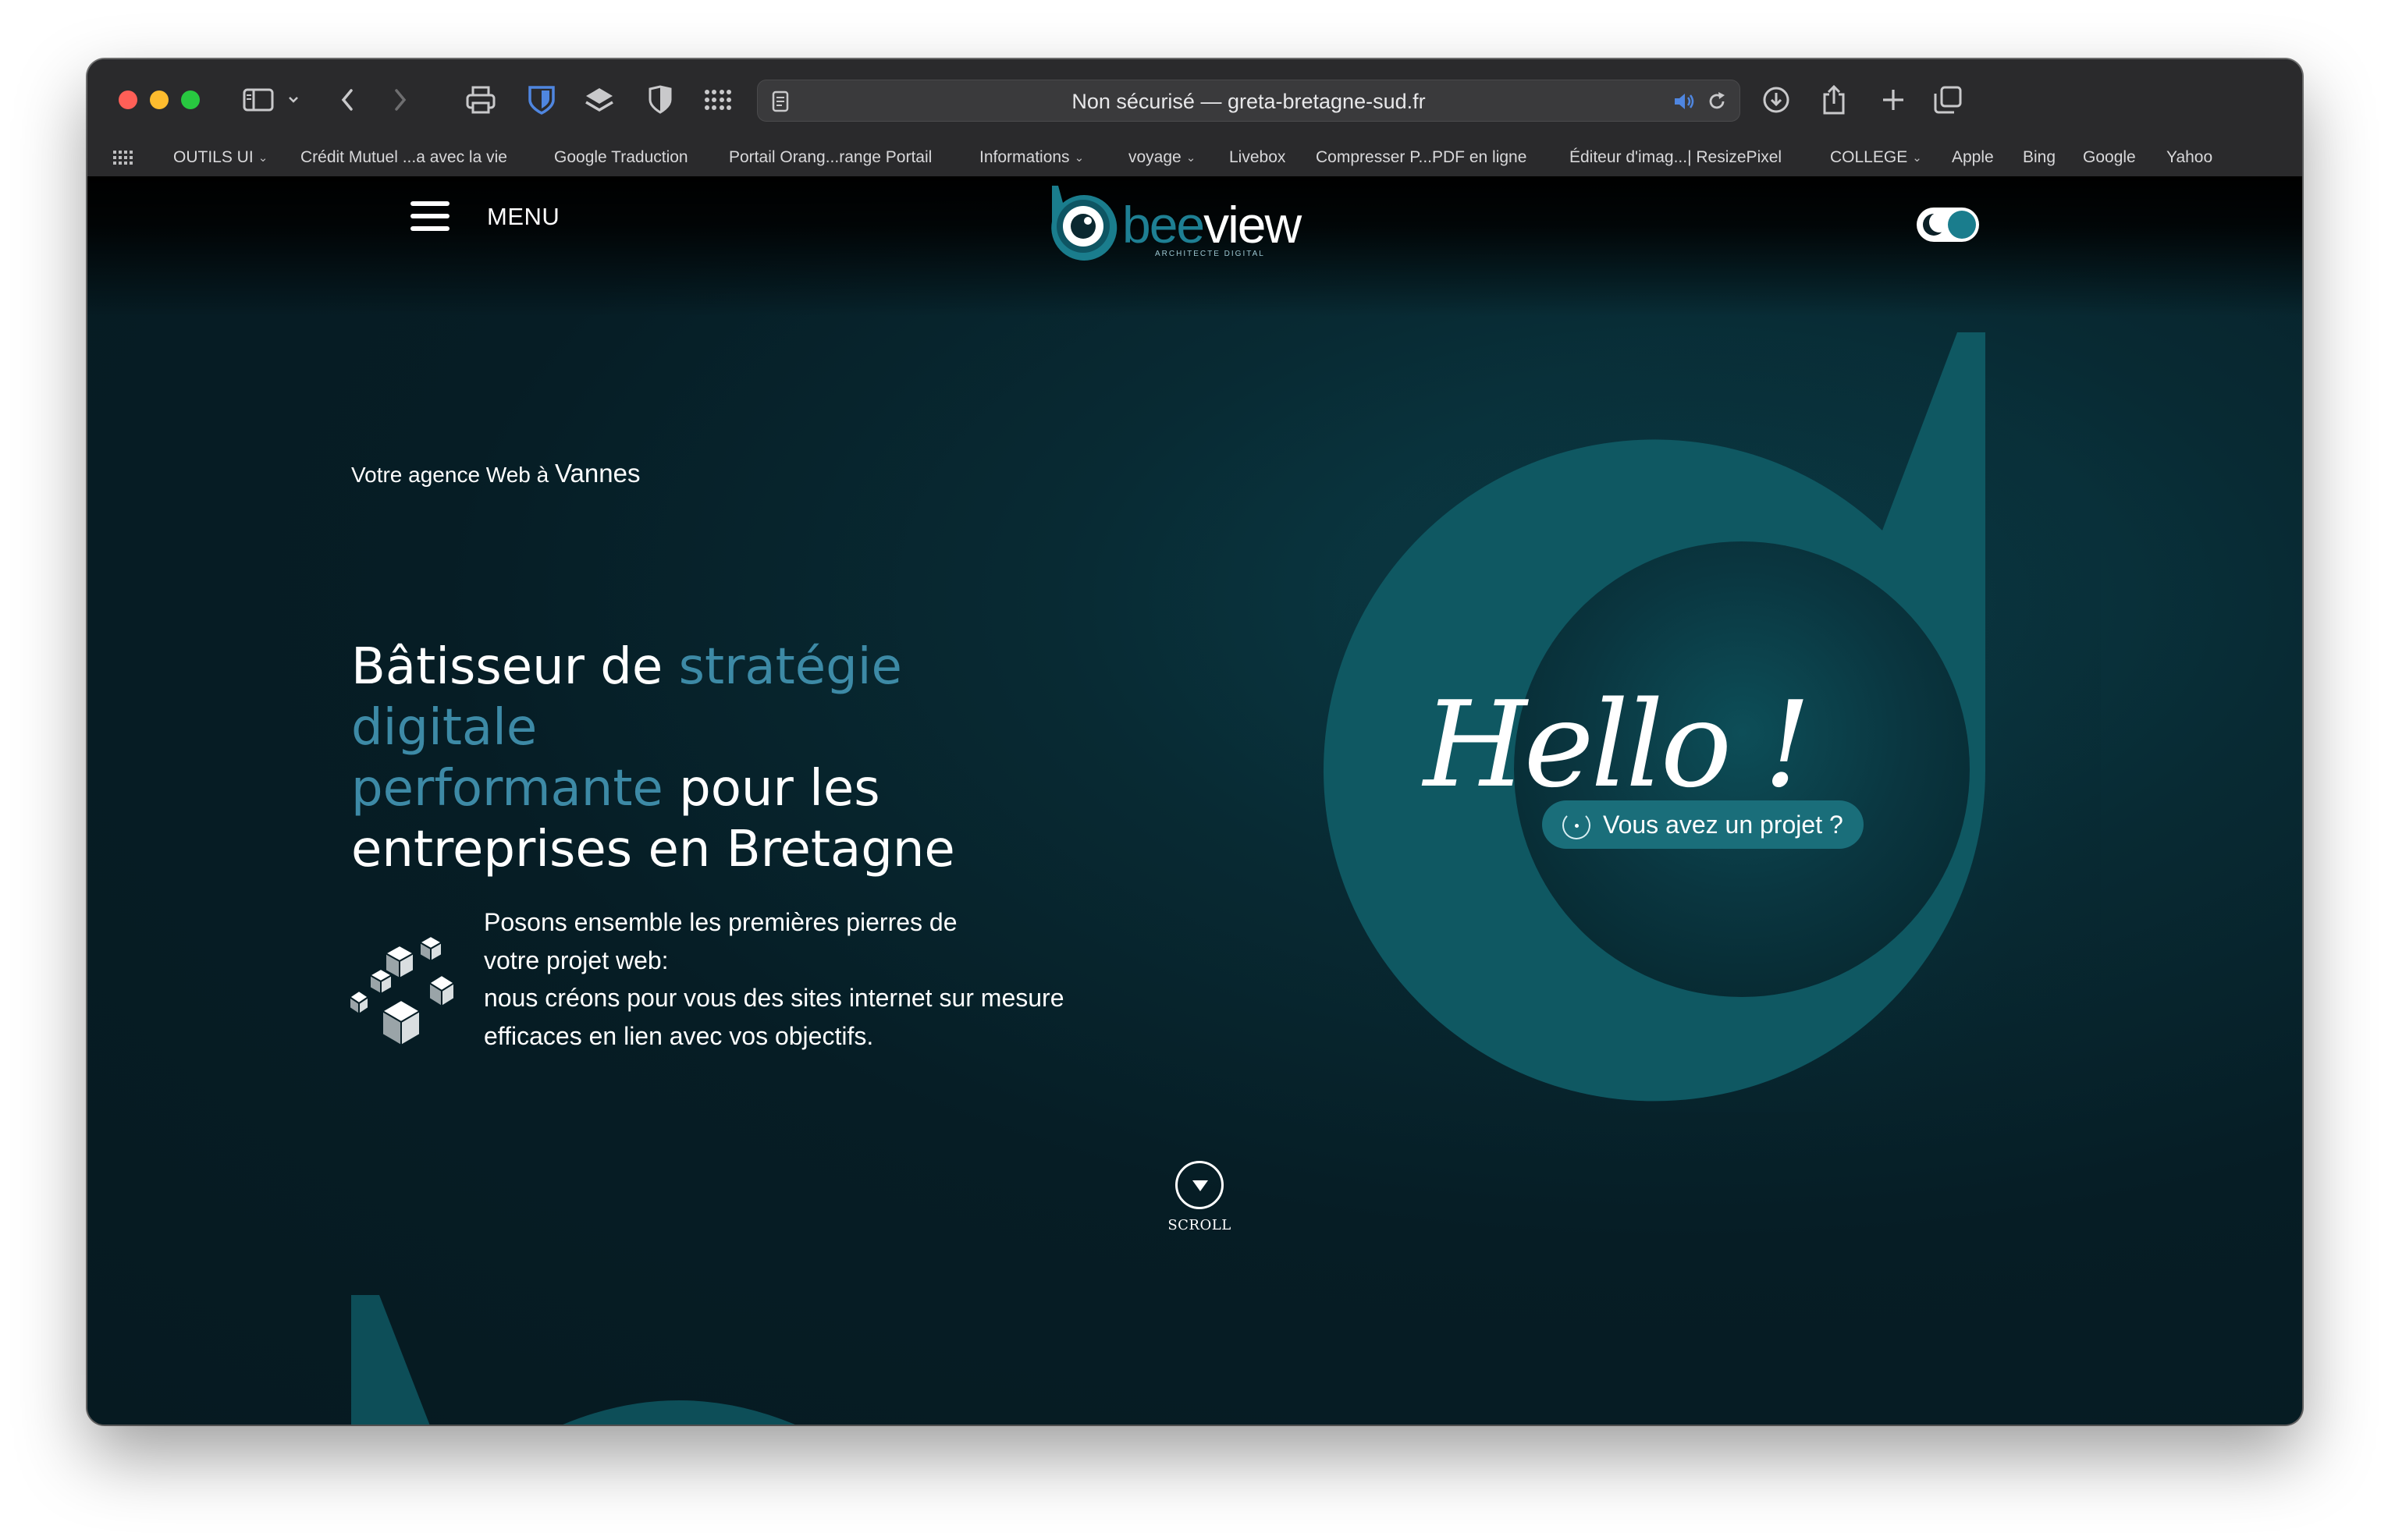 The width and height of the screenshot is (2388, 1540). I want to click on hello-heading: Hello !, so click(1617, 745).